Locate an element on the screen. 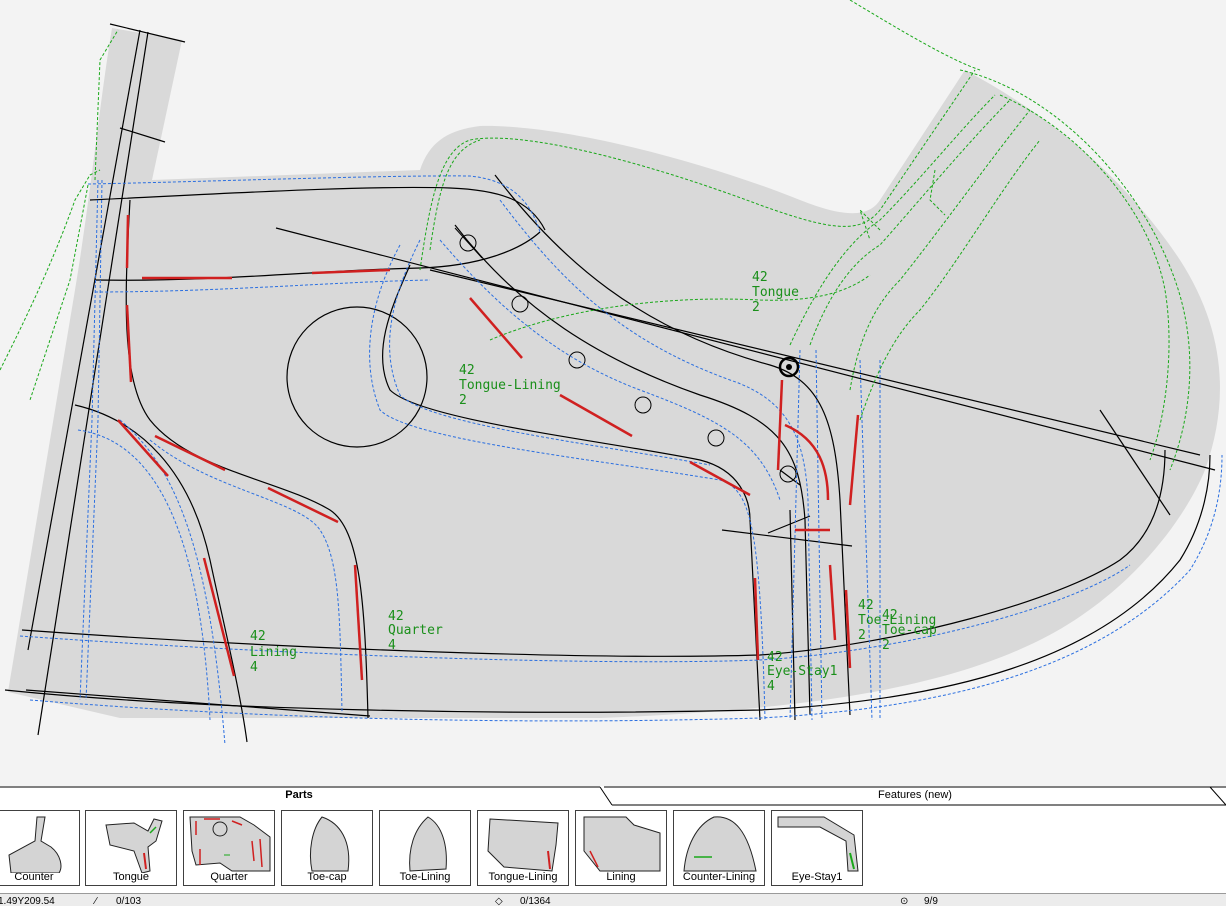 Image resolution: width=1226 pixels, height=907 pixels. tongue-shape-icon is located at coordinates (134, 845).